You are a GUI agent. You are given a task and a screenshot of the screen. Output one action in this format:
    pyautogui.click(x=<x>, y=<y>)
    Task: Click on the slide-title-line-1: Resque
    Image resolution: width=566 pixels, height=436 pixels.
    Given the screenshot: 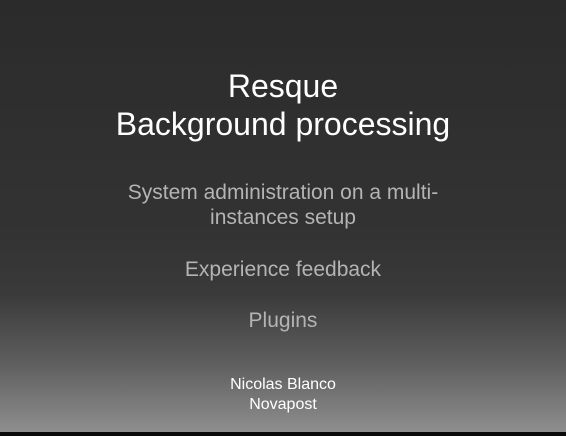 What is the action you would take?
    pyautogui.click(x=283, y=86)
    